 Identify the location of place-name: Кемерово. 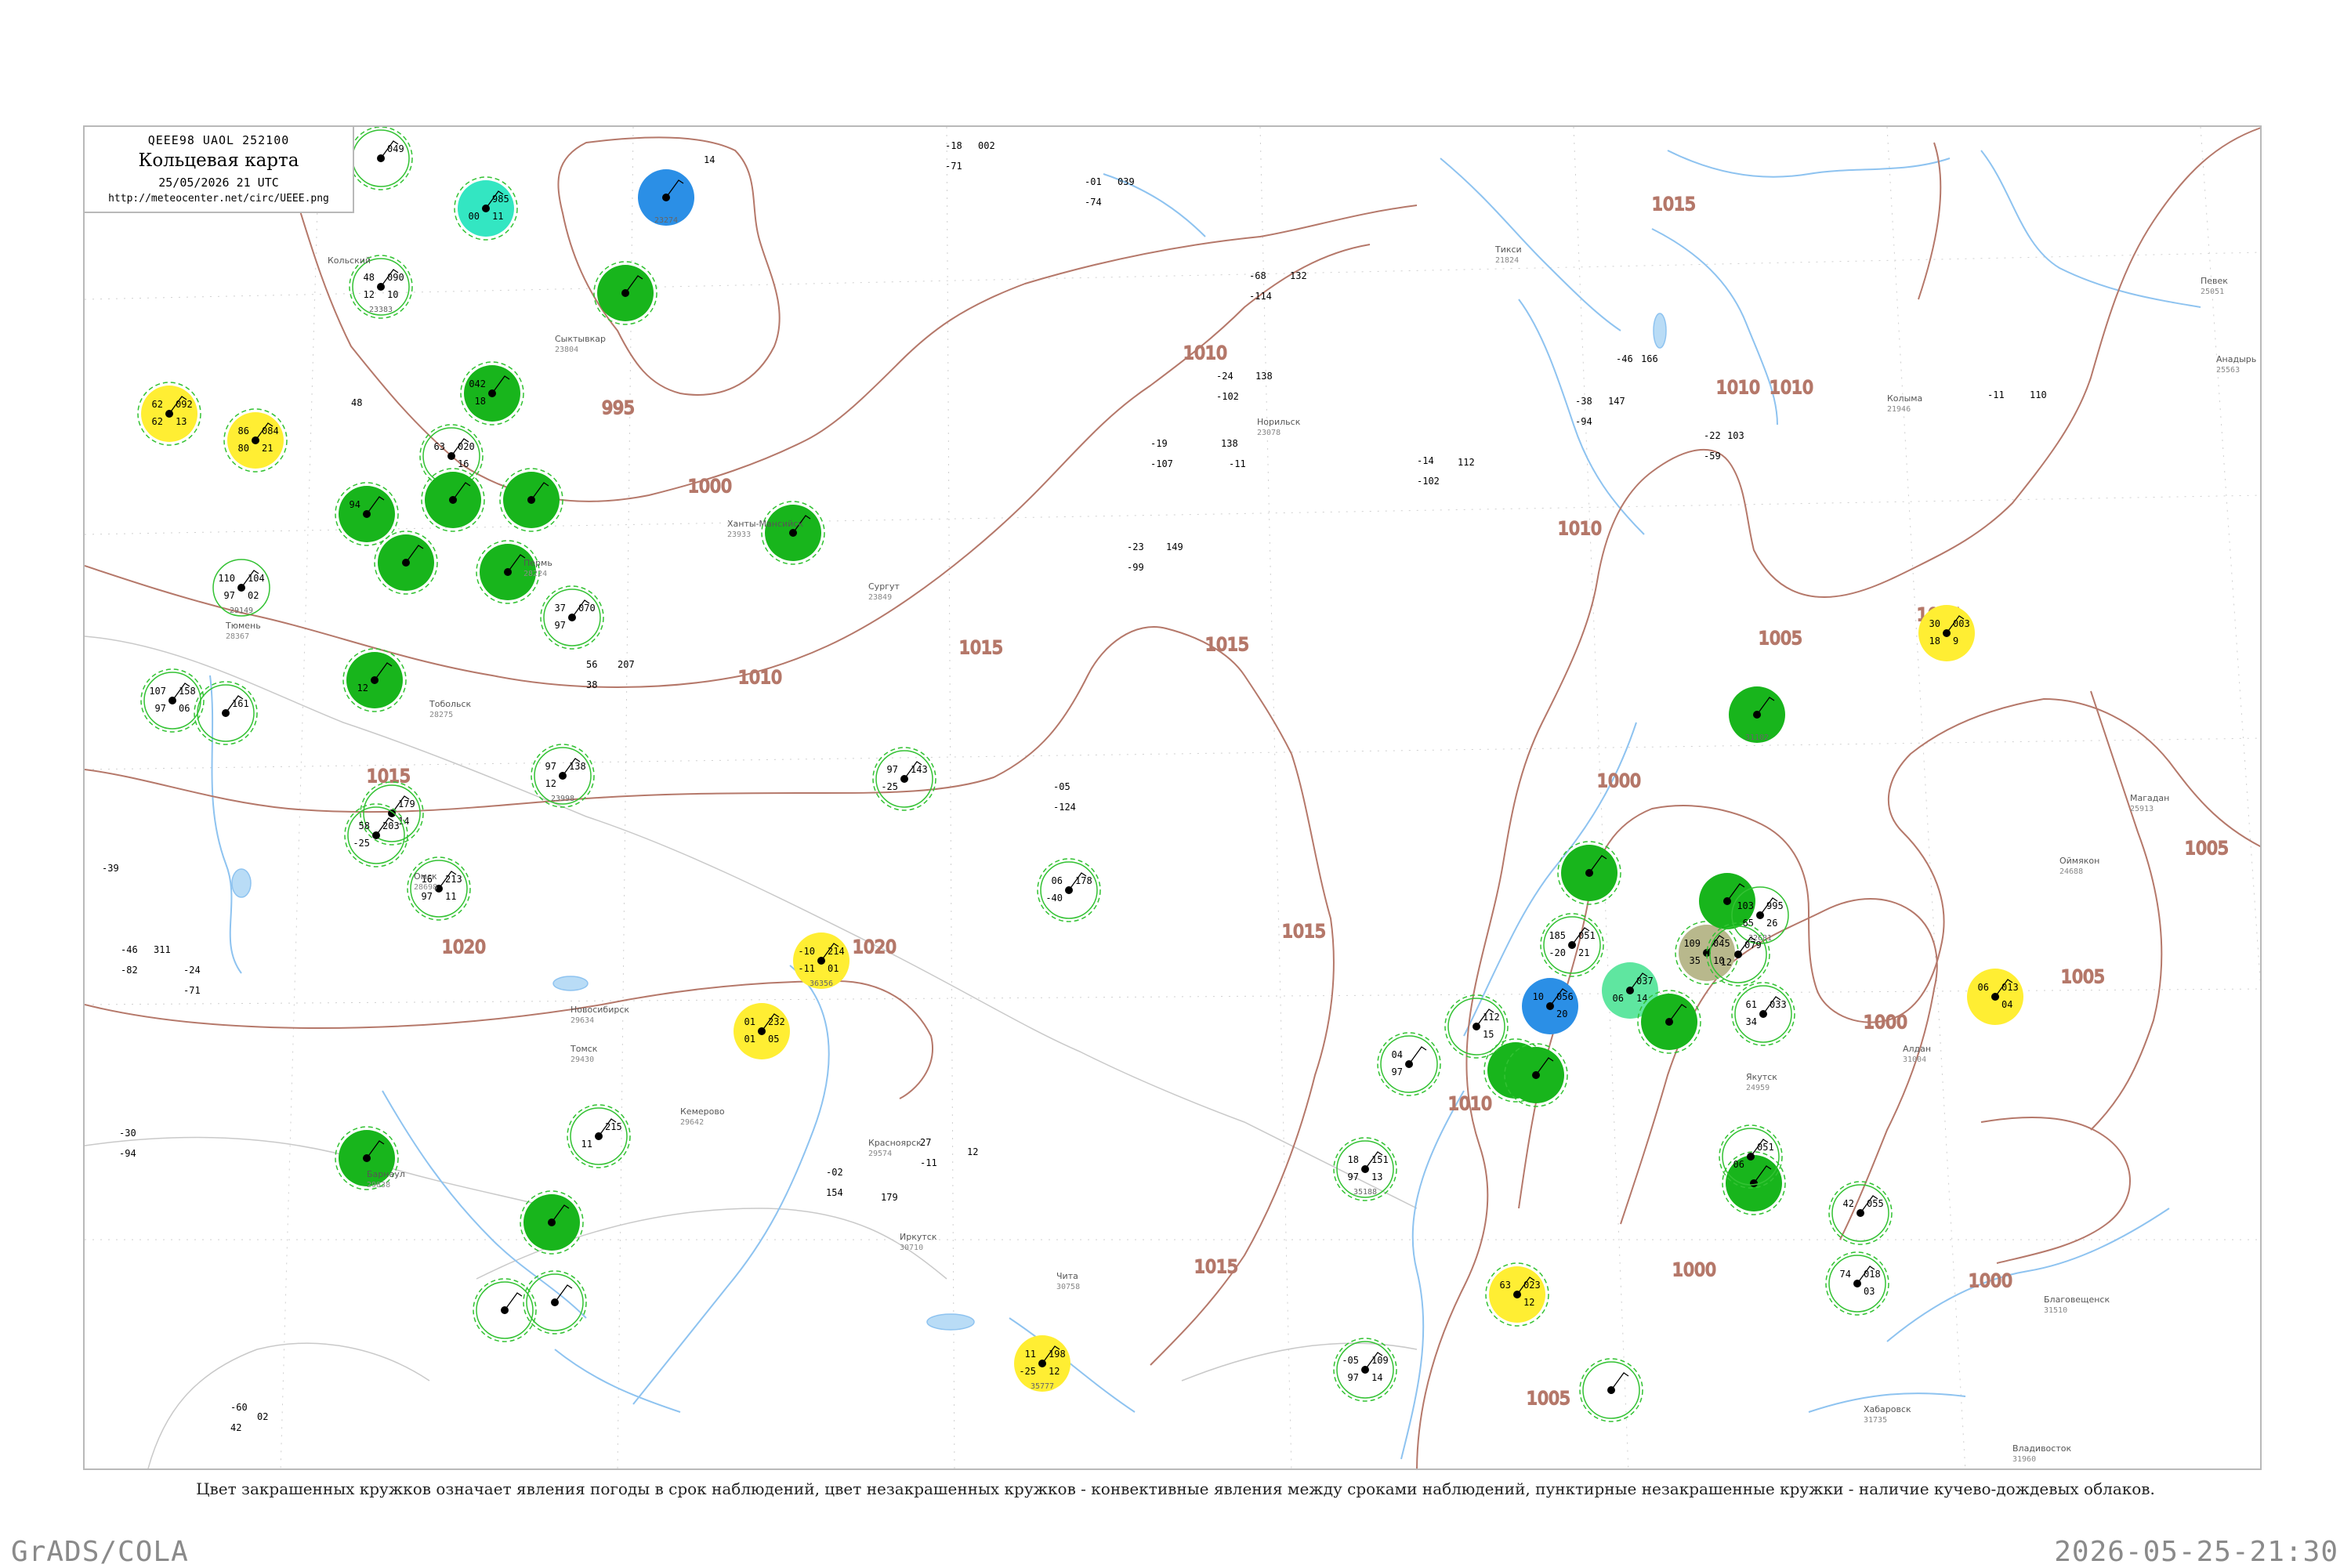
(702, 1111).